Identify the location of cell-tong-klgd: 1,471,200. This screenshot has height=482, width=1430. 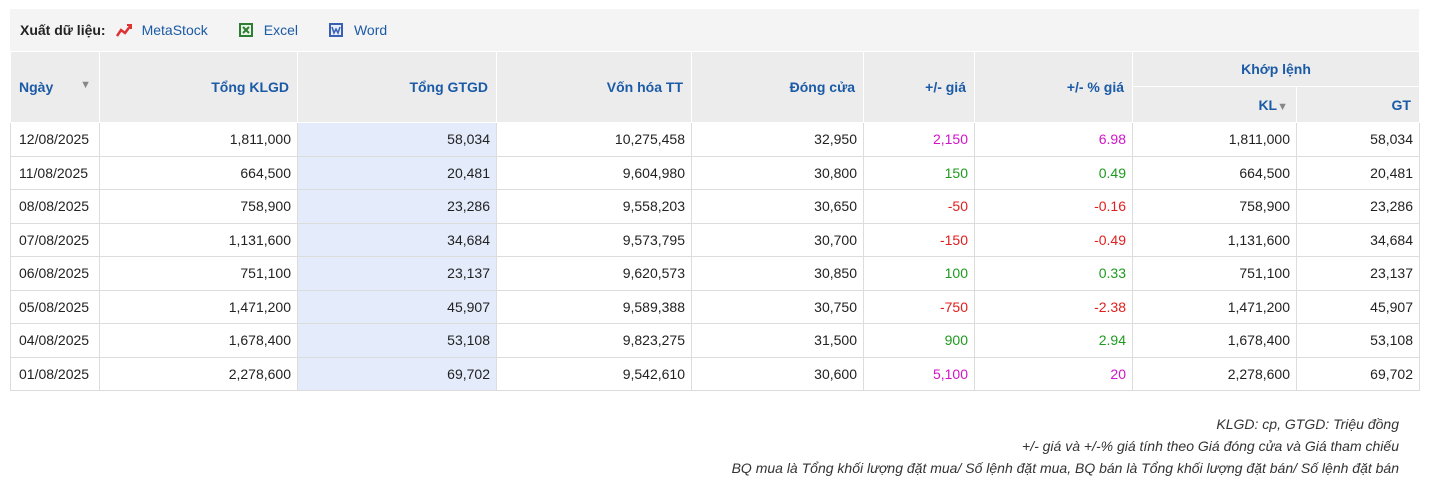
(198, 306).